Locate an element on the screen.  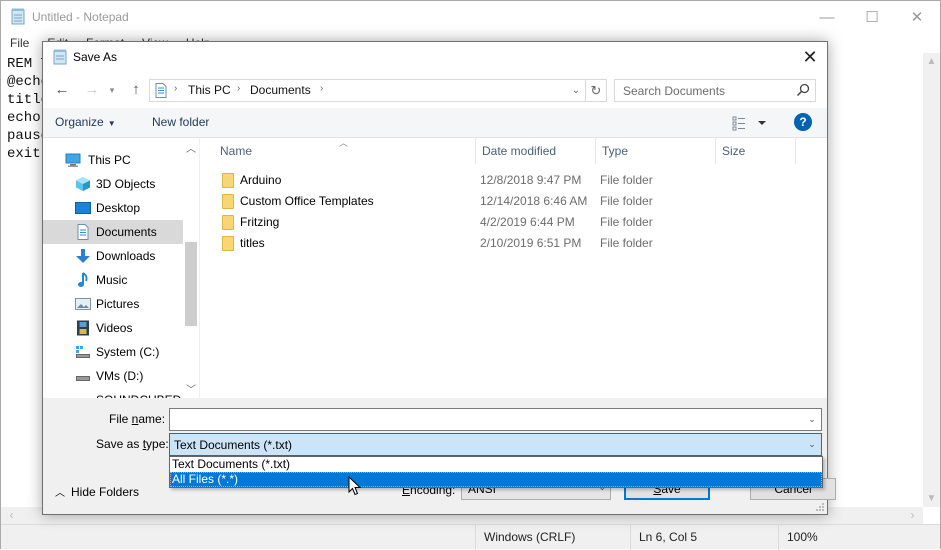
menu-file: File is located at coordinates (19, 43).